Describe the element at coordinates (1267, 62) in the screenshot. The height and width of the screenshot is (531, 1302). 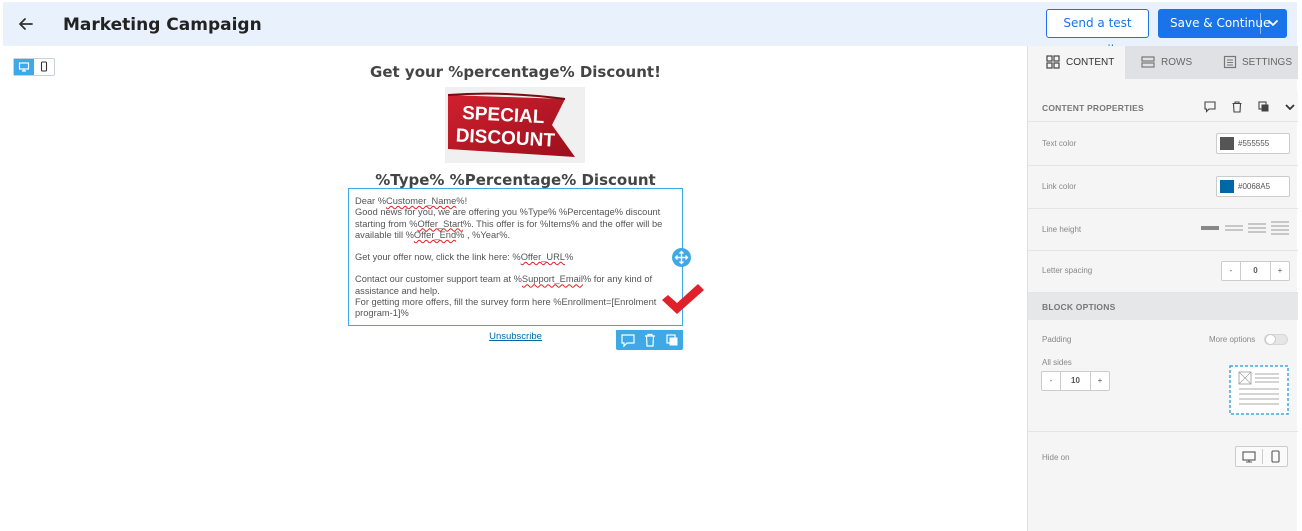
I see `tab-settings-label: SETTINGS` at that location.